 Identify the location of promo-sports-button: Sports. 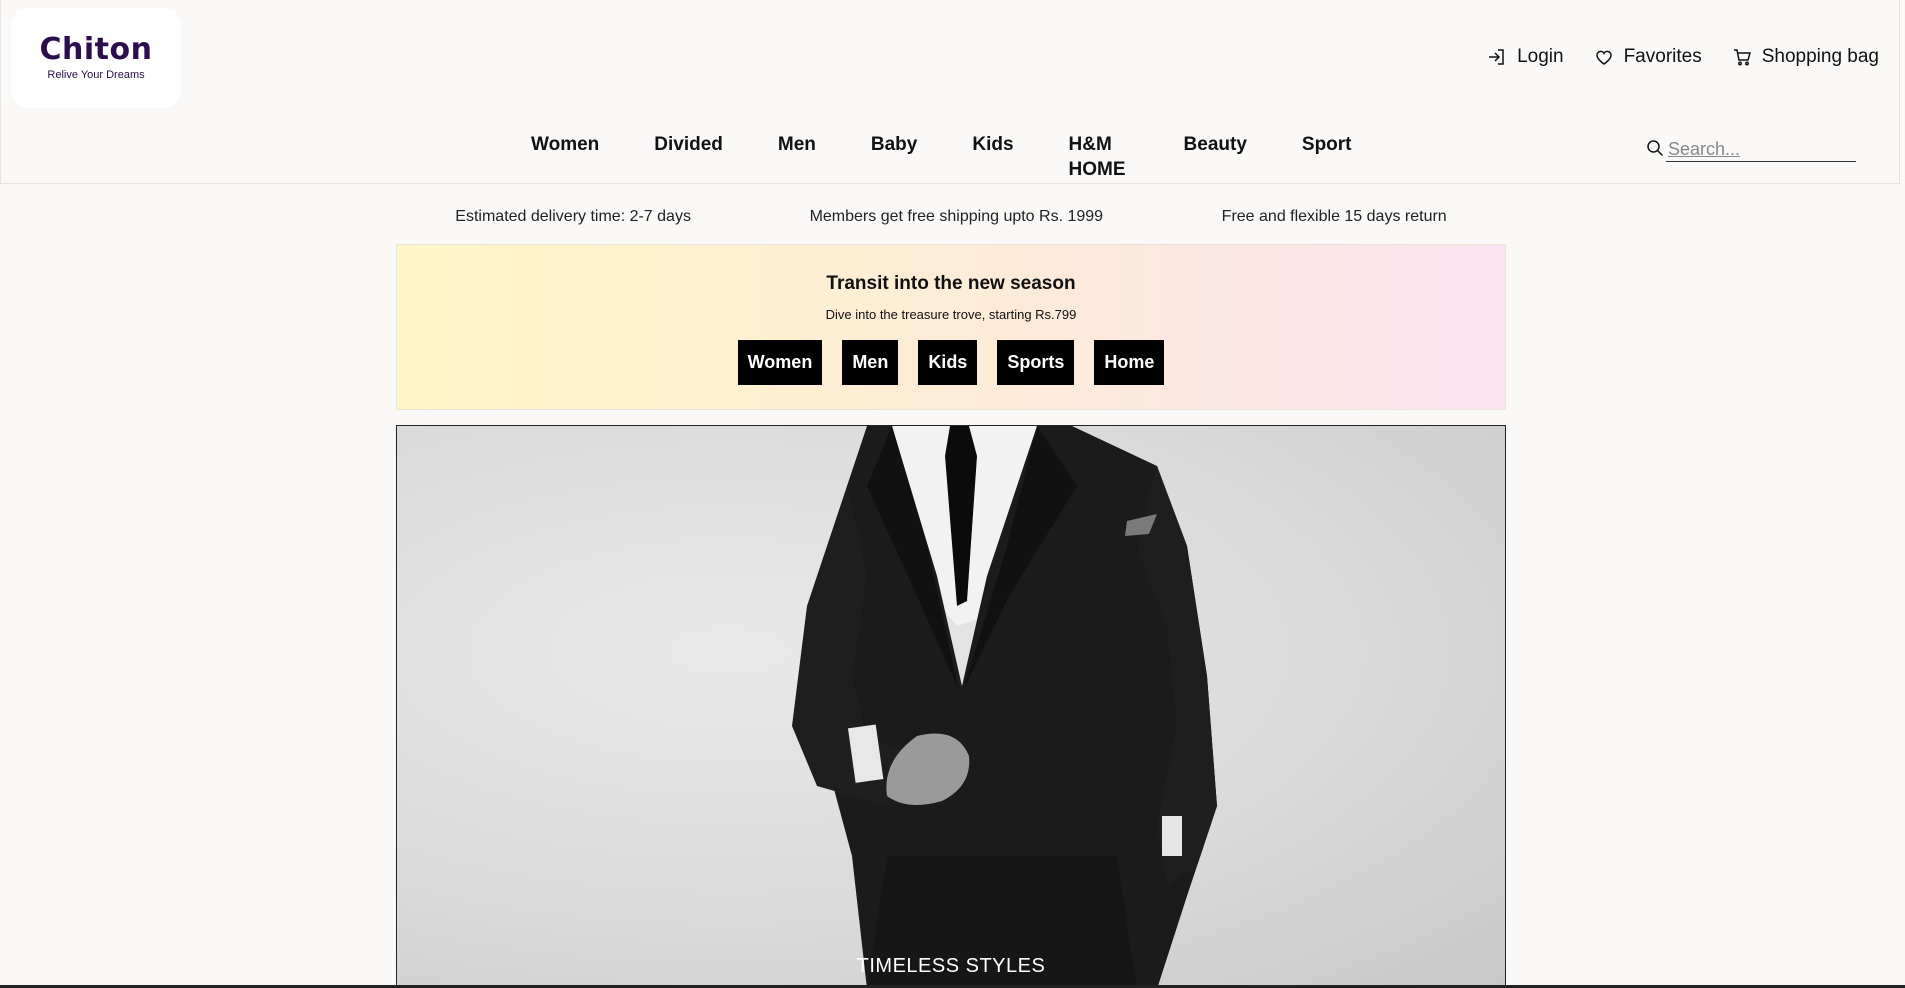
(1036, 362).